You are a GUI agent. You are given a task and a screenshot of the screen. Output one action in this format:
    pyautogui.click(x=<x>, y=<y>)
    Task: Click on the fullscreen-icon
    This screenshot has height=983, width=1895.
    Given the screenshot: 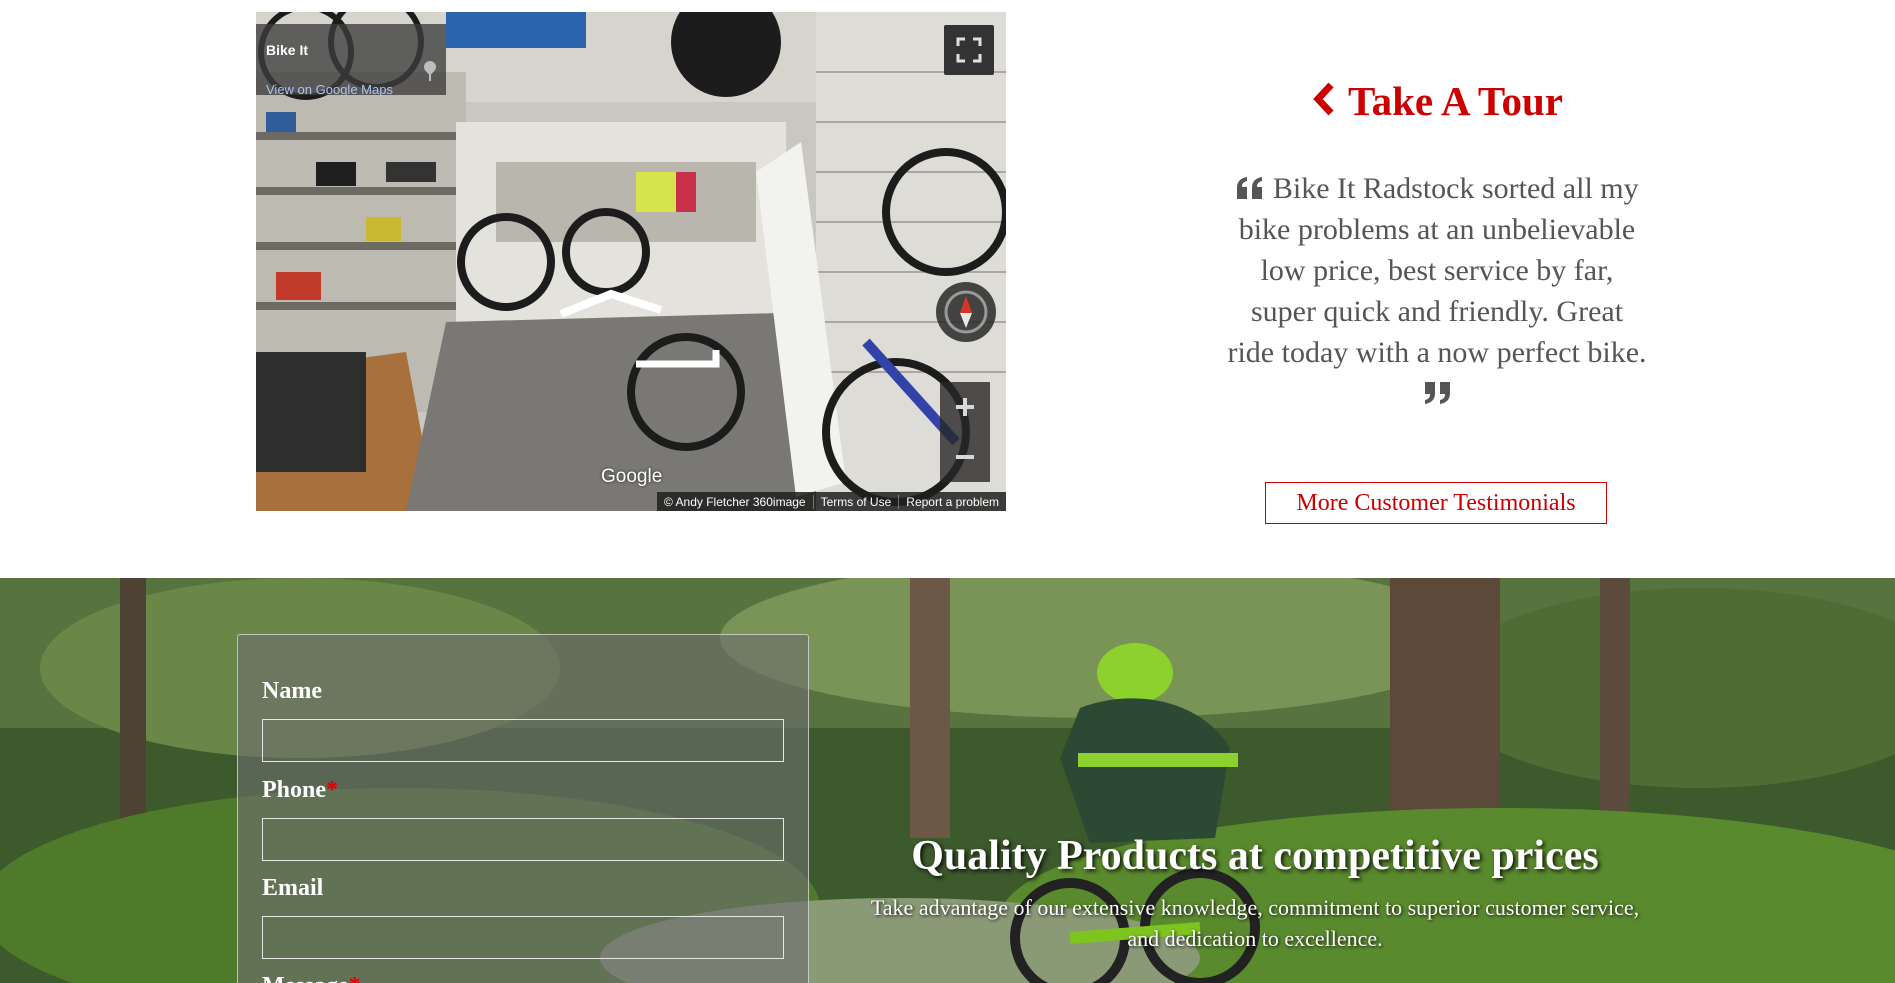 What is the action you would take?
    pyautogui.click(x=969, y=50)
    